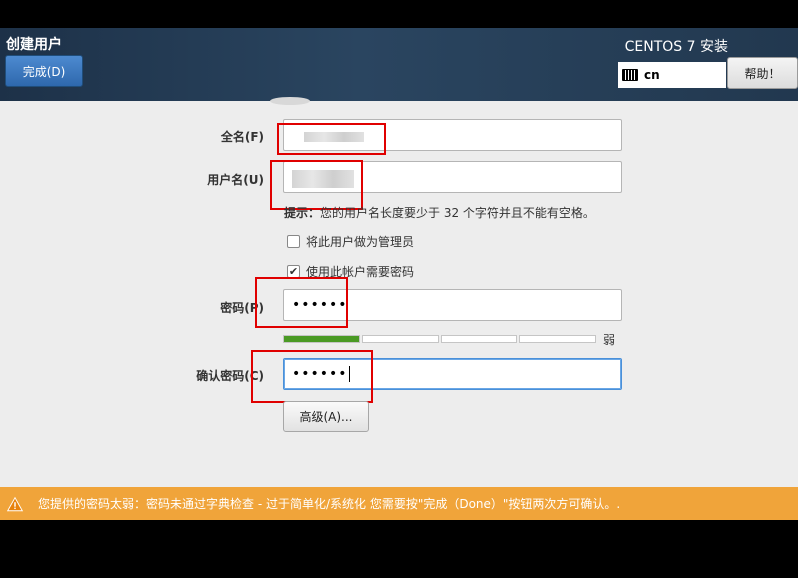 The width and height of the screenshot is (798, 578). Describe the element at coordinates (293, 241) in the screenshot. I see `admin-checkbox` at that location.